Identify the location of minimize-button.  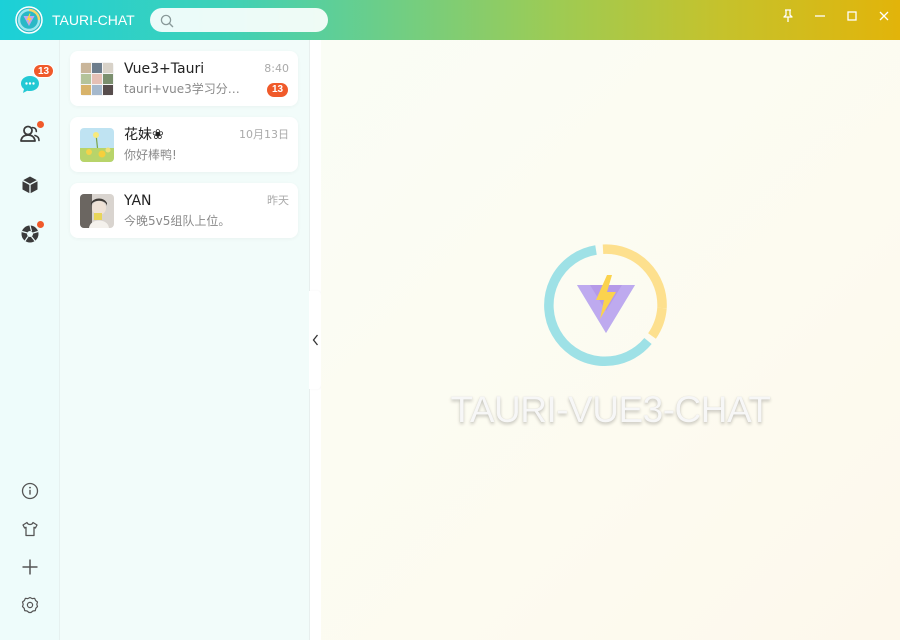
(820, 16).